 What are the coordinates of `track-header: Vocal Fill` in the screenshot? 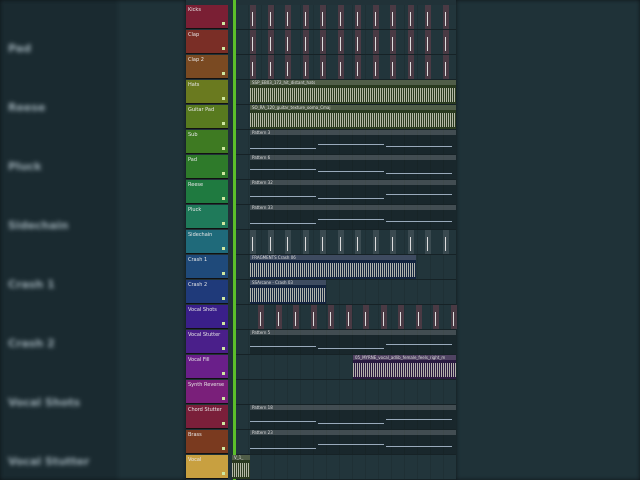 It's located at (207, 367).